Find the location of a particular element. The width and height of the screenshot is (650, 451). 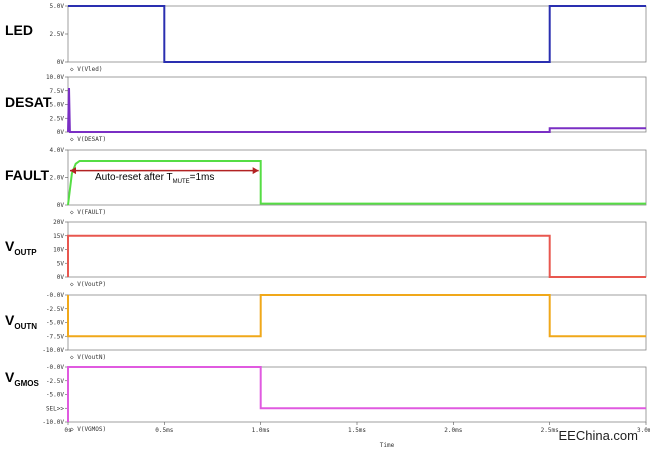

ytick-label-4-3: -7.5V is located at coordinates (55, 336).